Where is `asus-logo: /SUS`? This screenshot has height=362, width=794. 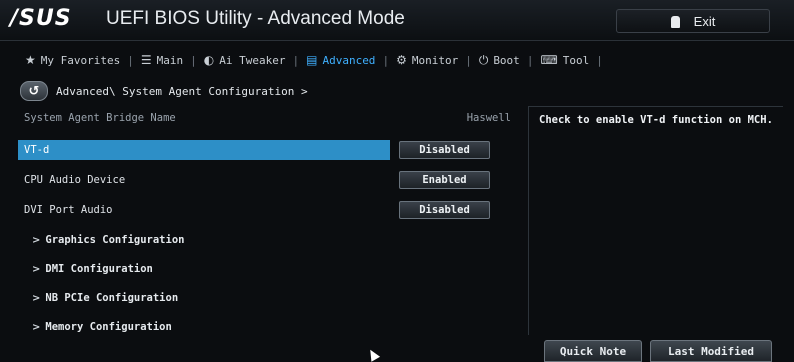
asus-logo: /SUS is located at coordinates (41, 18).